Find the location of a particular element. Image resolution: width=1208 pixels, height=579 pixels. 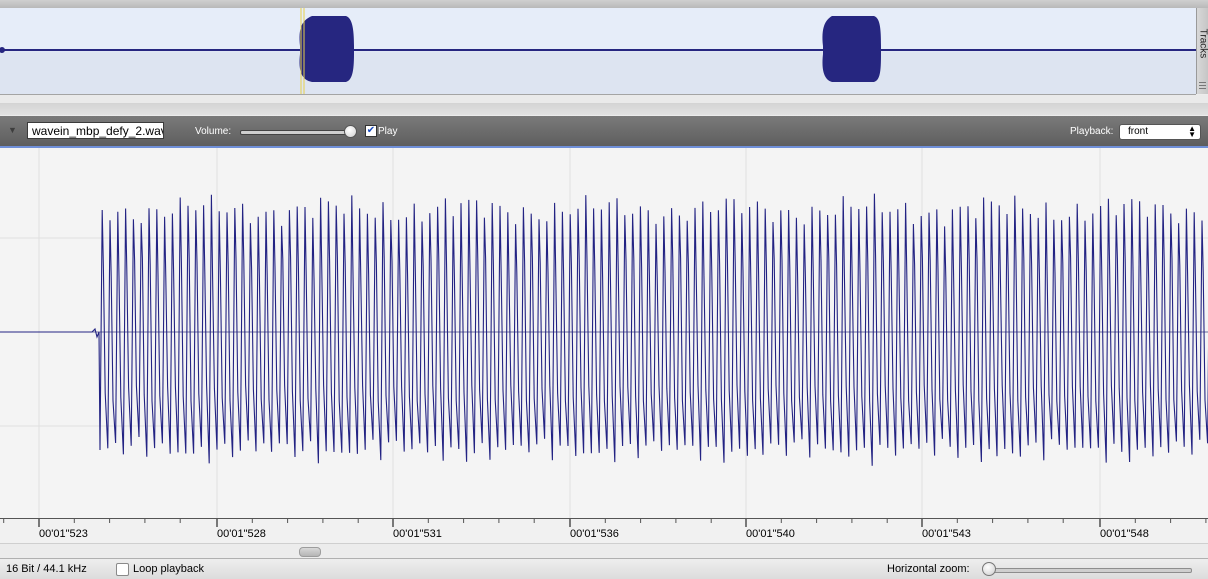

format-label: 16 Bit / 44.1 kHz is located at coordinates (46, 569).